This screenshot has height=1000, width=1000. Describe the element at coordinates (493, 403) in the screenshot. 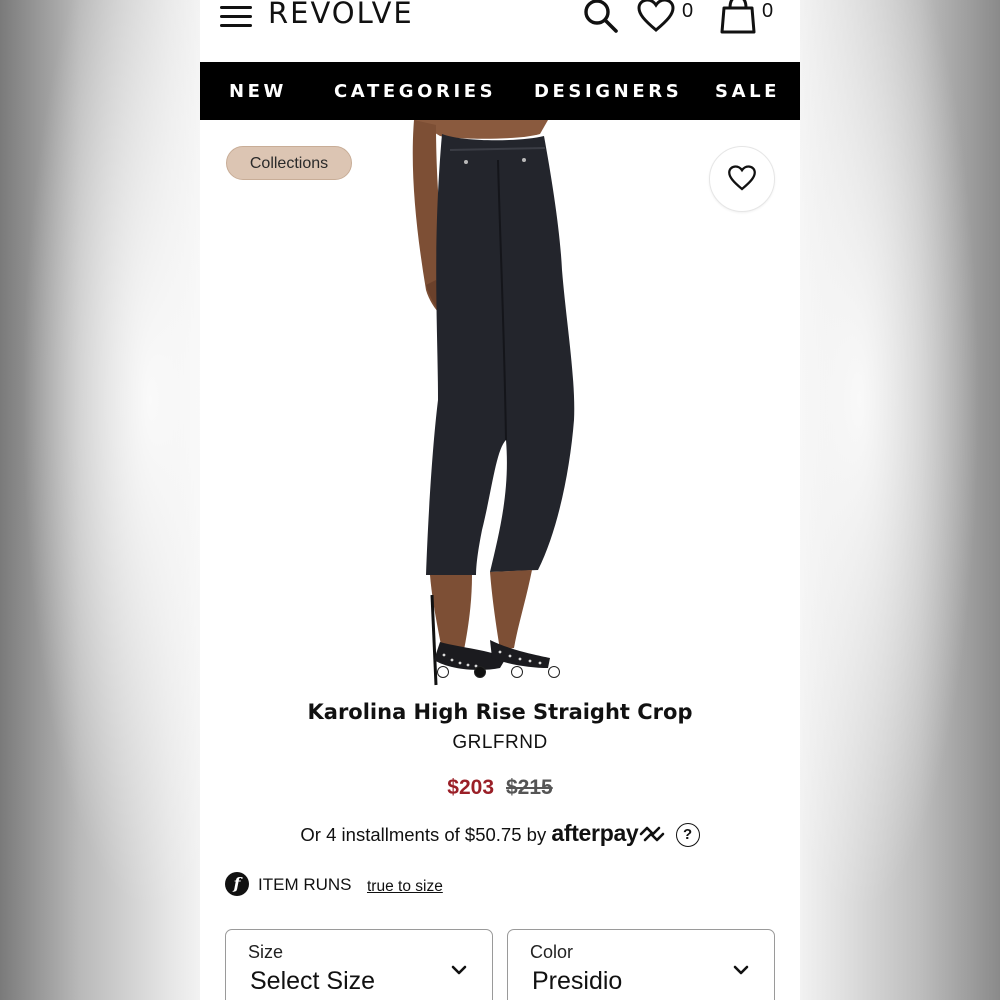

I see `product-photo` at that location.